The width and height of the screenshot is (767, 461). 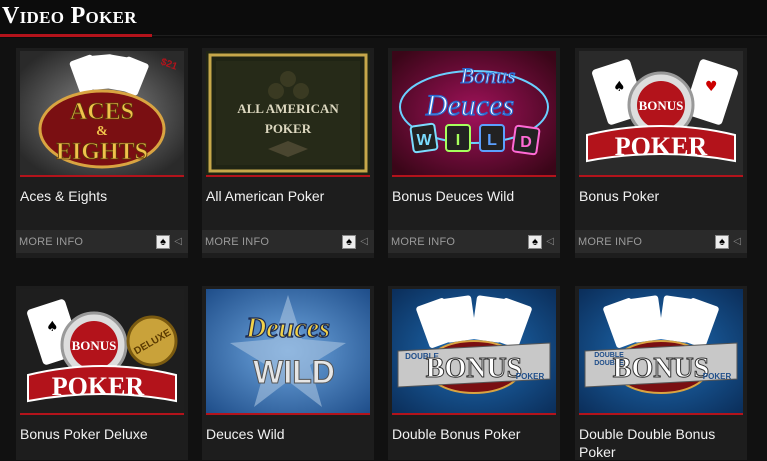 I want to click on title-underline, so click(x=76, y=35).